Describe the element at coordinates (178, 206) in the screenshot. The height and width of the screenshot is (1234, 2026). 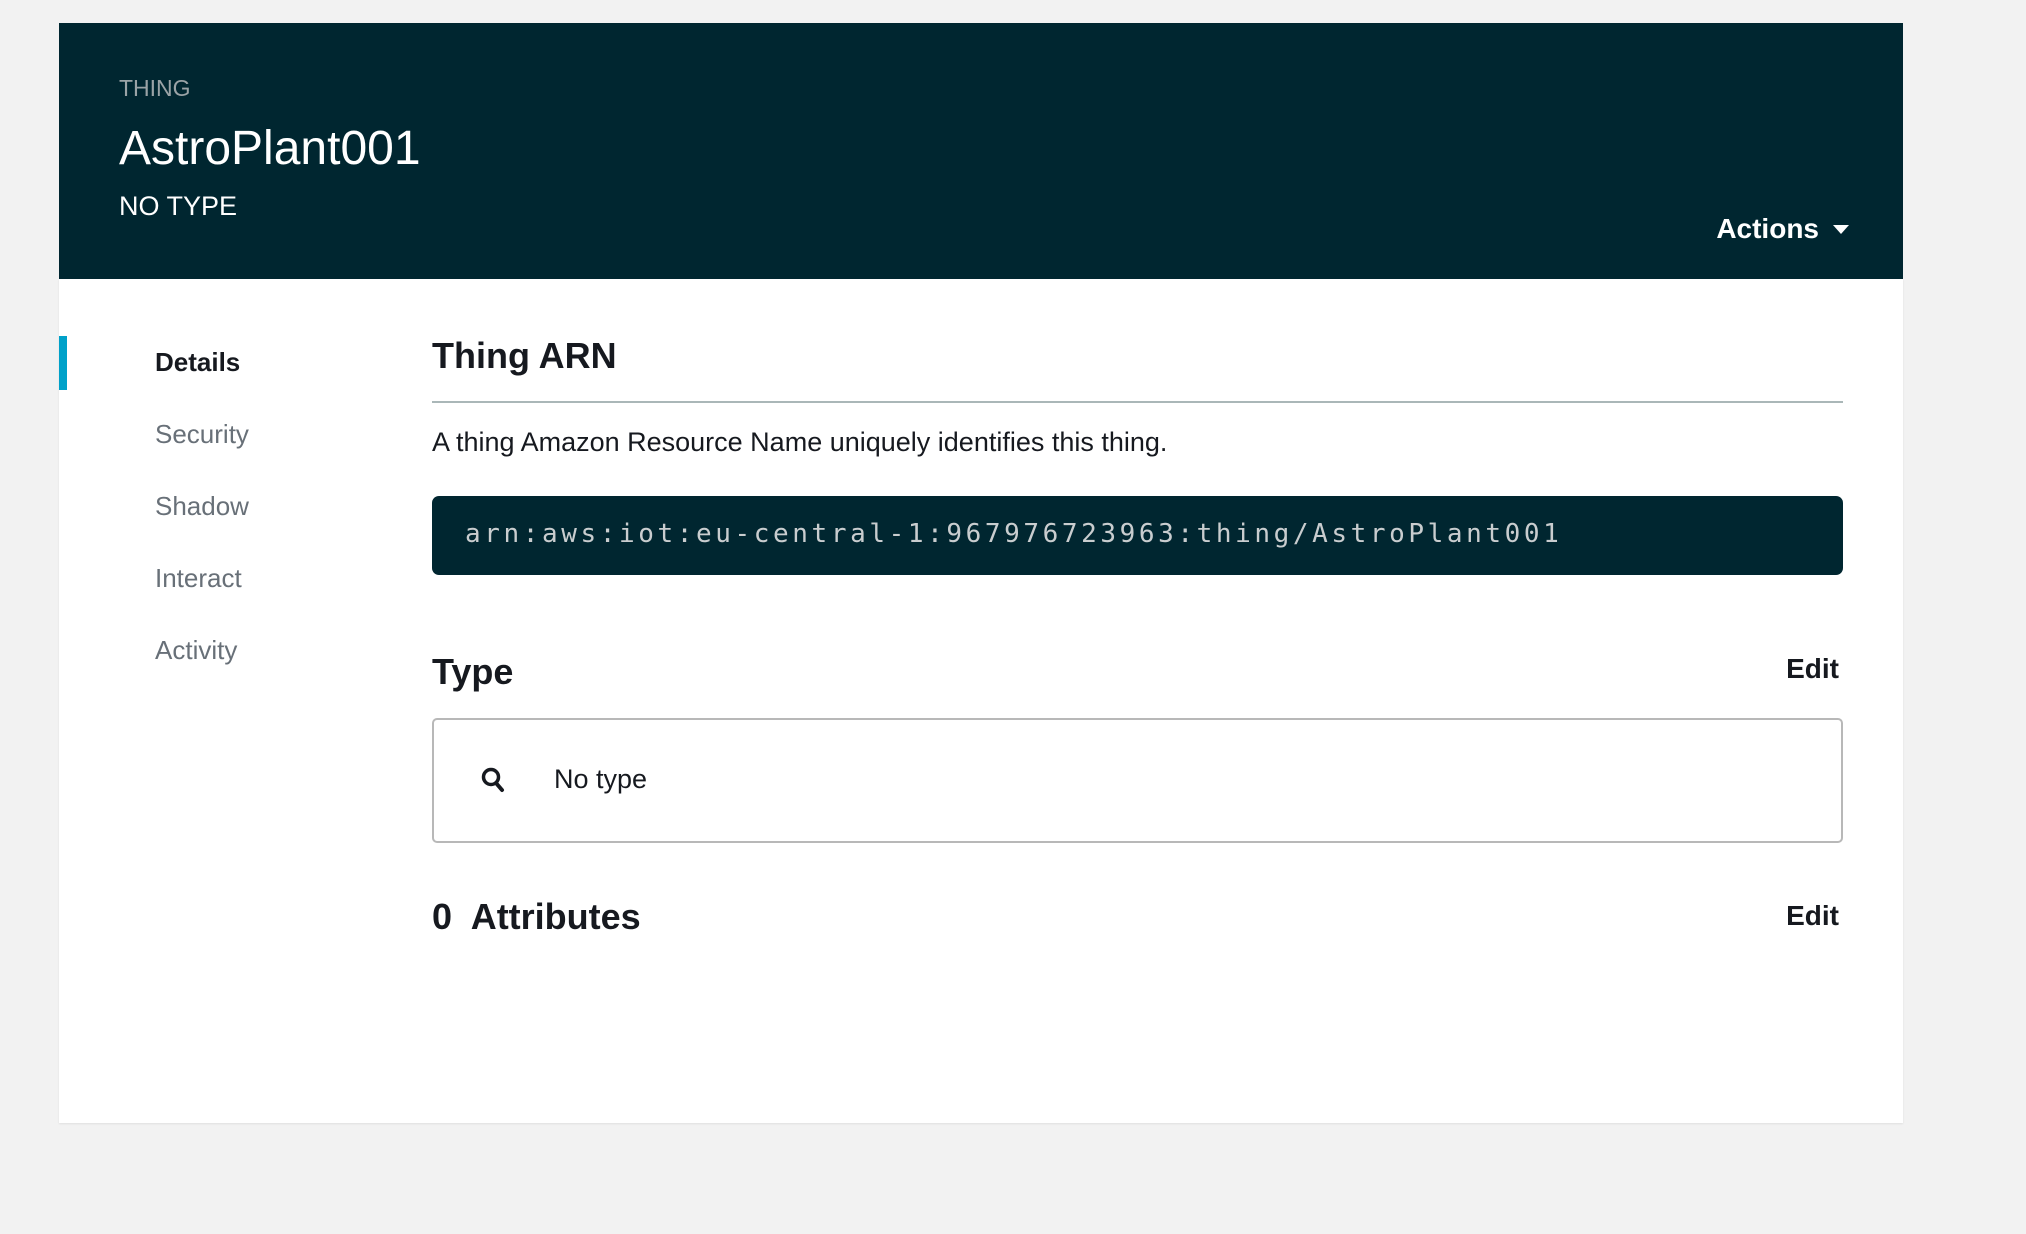
I see `thing-type-label: NO TYPE` at that location.